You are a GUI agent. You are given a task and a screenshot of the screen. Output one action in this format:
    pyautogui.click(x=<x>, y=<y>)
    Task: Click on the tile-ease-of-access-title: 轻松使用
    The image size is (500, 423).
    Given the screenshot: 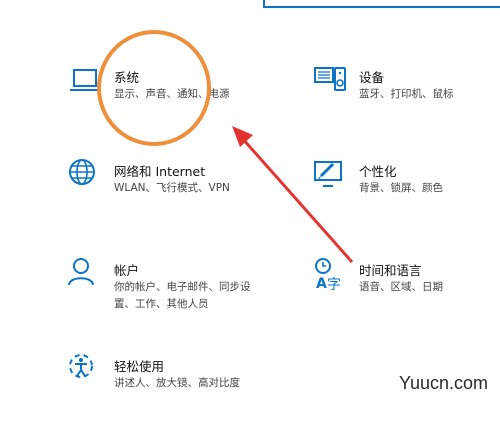 What is the action you would take?
    pyautogui.click(x=139, y=366)
    